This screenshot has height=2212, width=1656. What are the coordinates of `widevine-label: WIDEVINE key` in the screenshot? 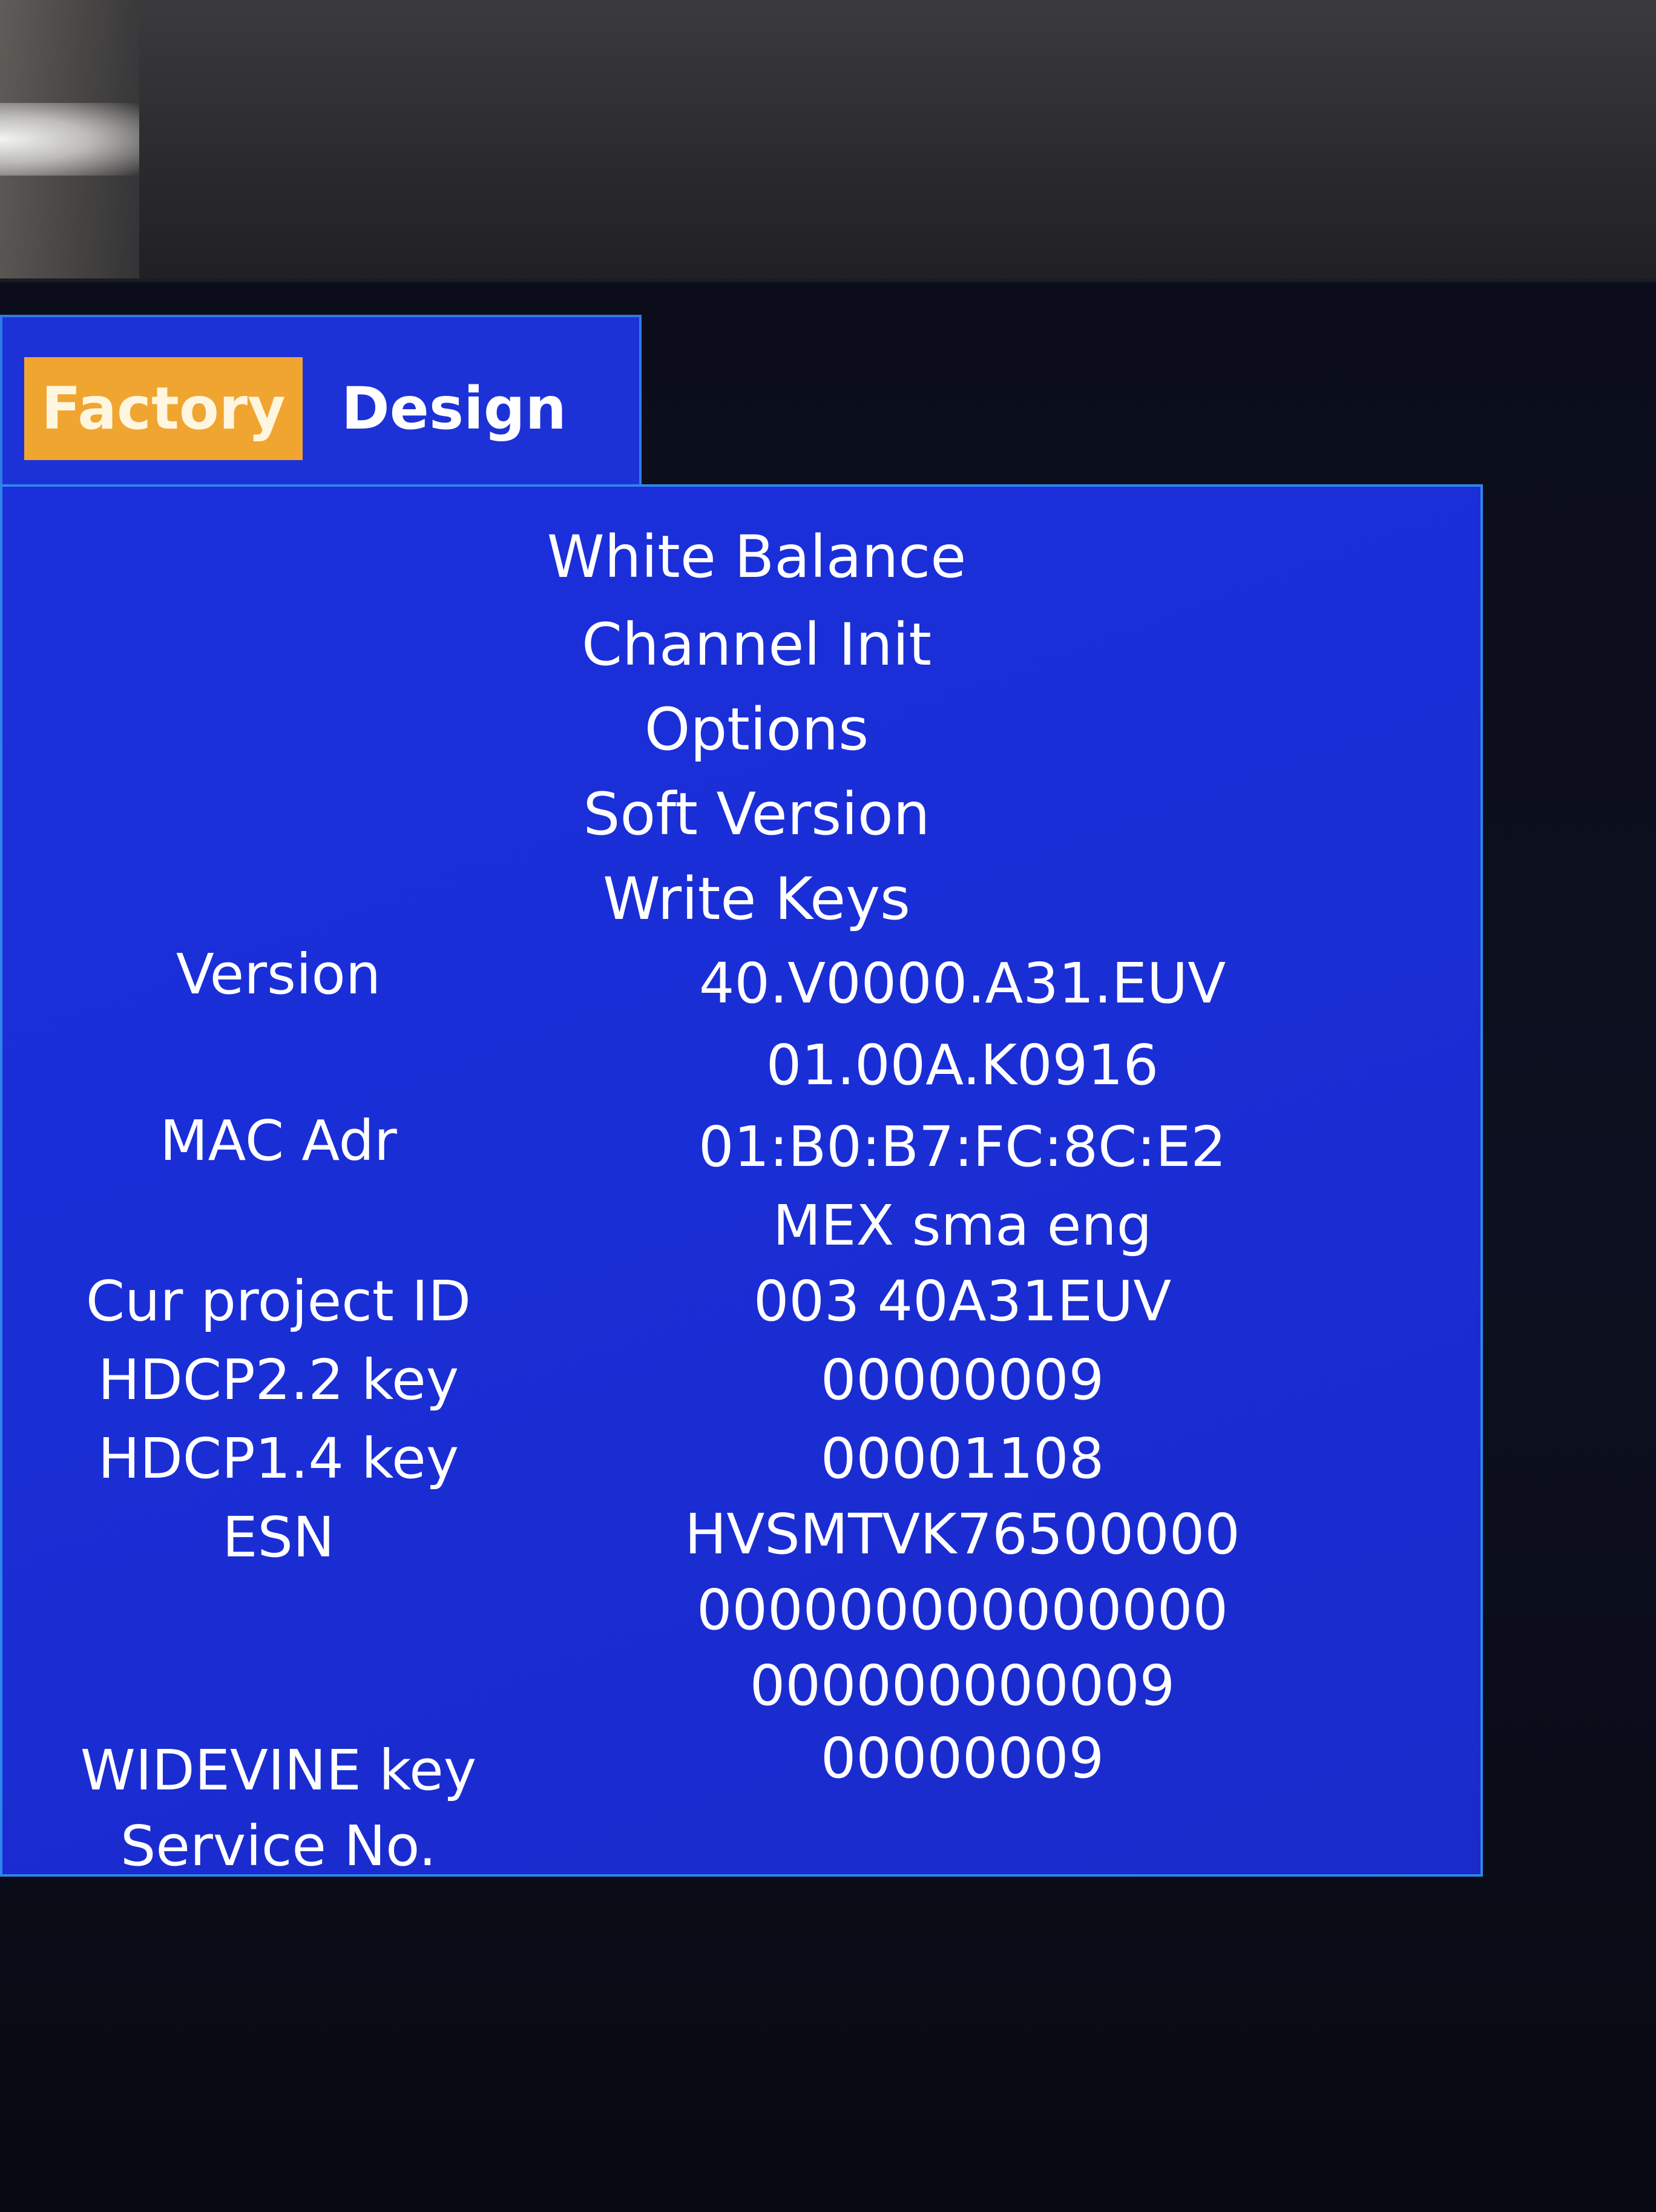 It's located at (278, 1770).